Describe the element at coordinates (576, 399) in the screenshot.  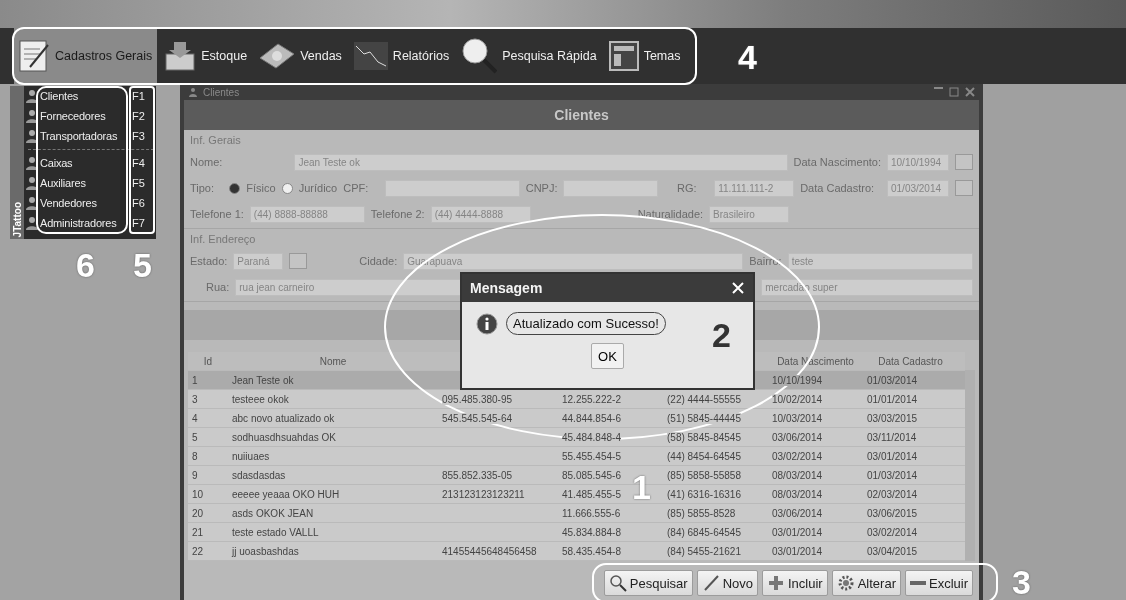
I see `table-row: 3 testeee okok 095.485.380-95 12.255.222-2 (22) 4444-55555 10/02/2014 01/01/2014` at that location.